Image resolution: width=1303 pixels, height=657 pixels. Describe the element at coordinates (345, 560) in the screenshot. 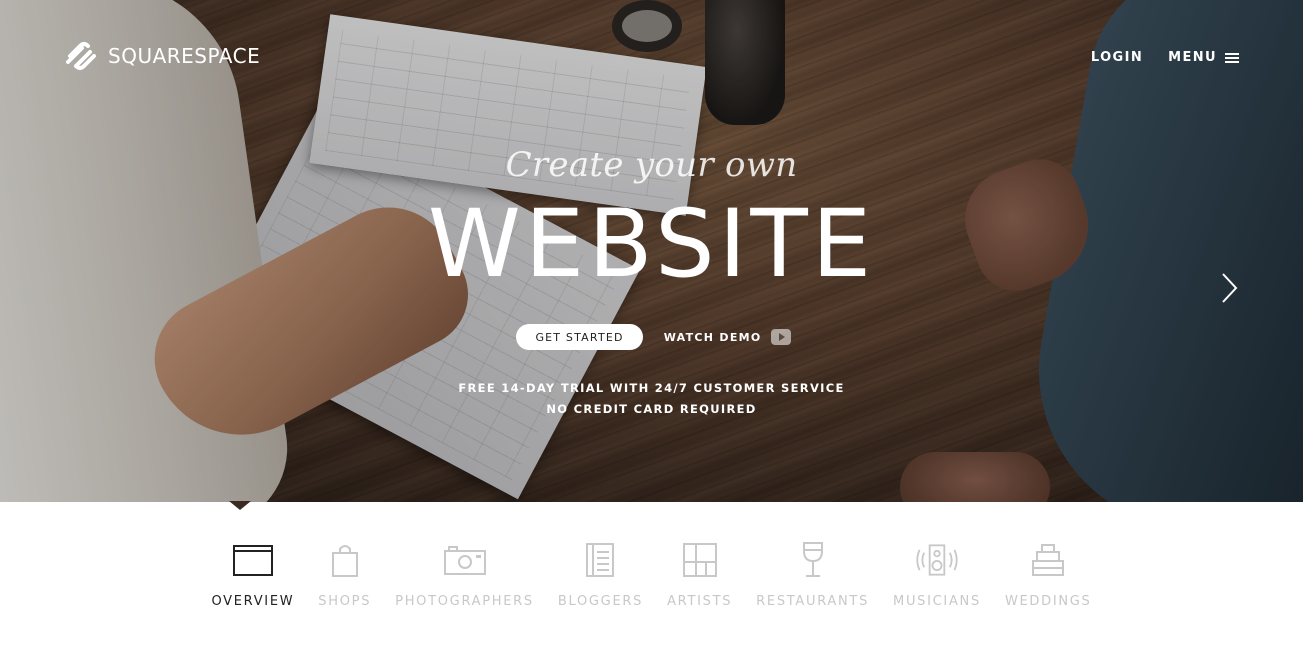

I see `shopping-bag-icon` at that location.